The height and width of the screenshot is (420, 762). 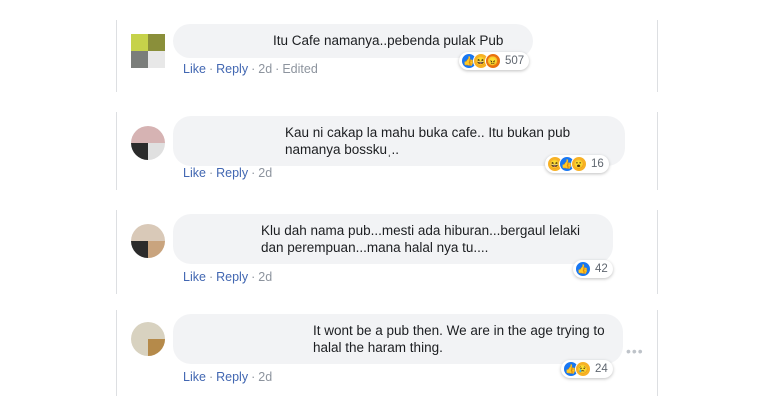 I want to click on reaction-count: 16, so click(x=597, y=164).